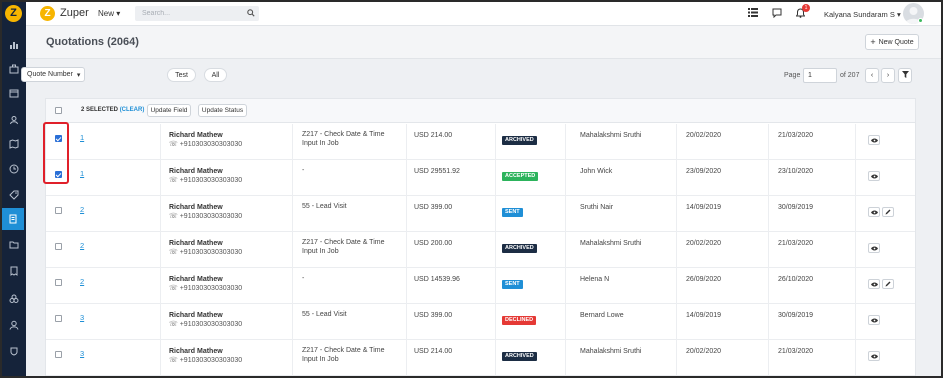 This screenshot has height=378, width=943. What do you see at coordinates (888, 75) in the screenshot?
I see `next-page-button: ›` at bounding box center [888, 75].